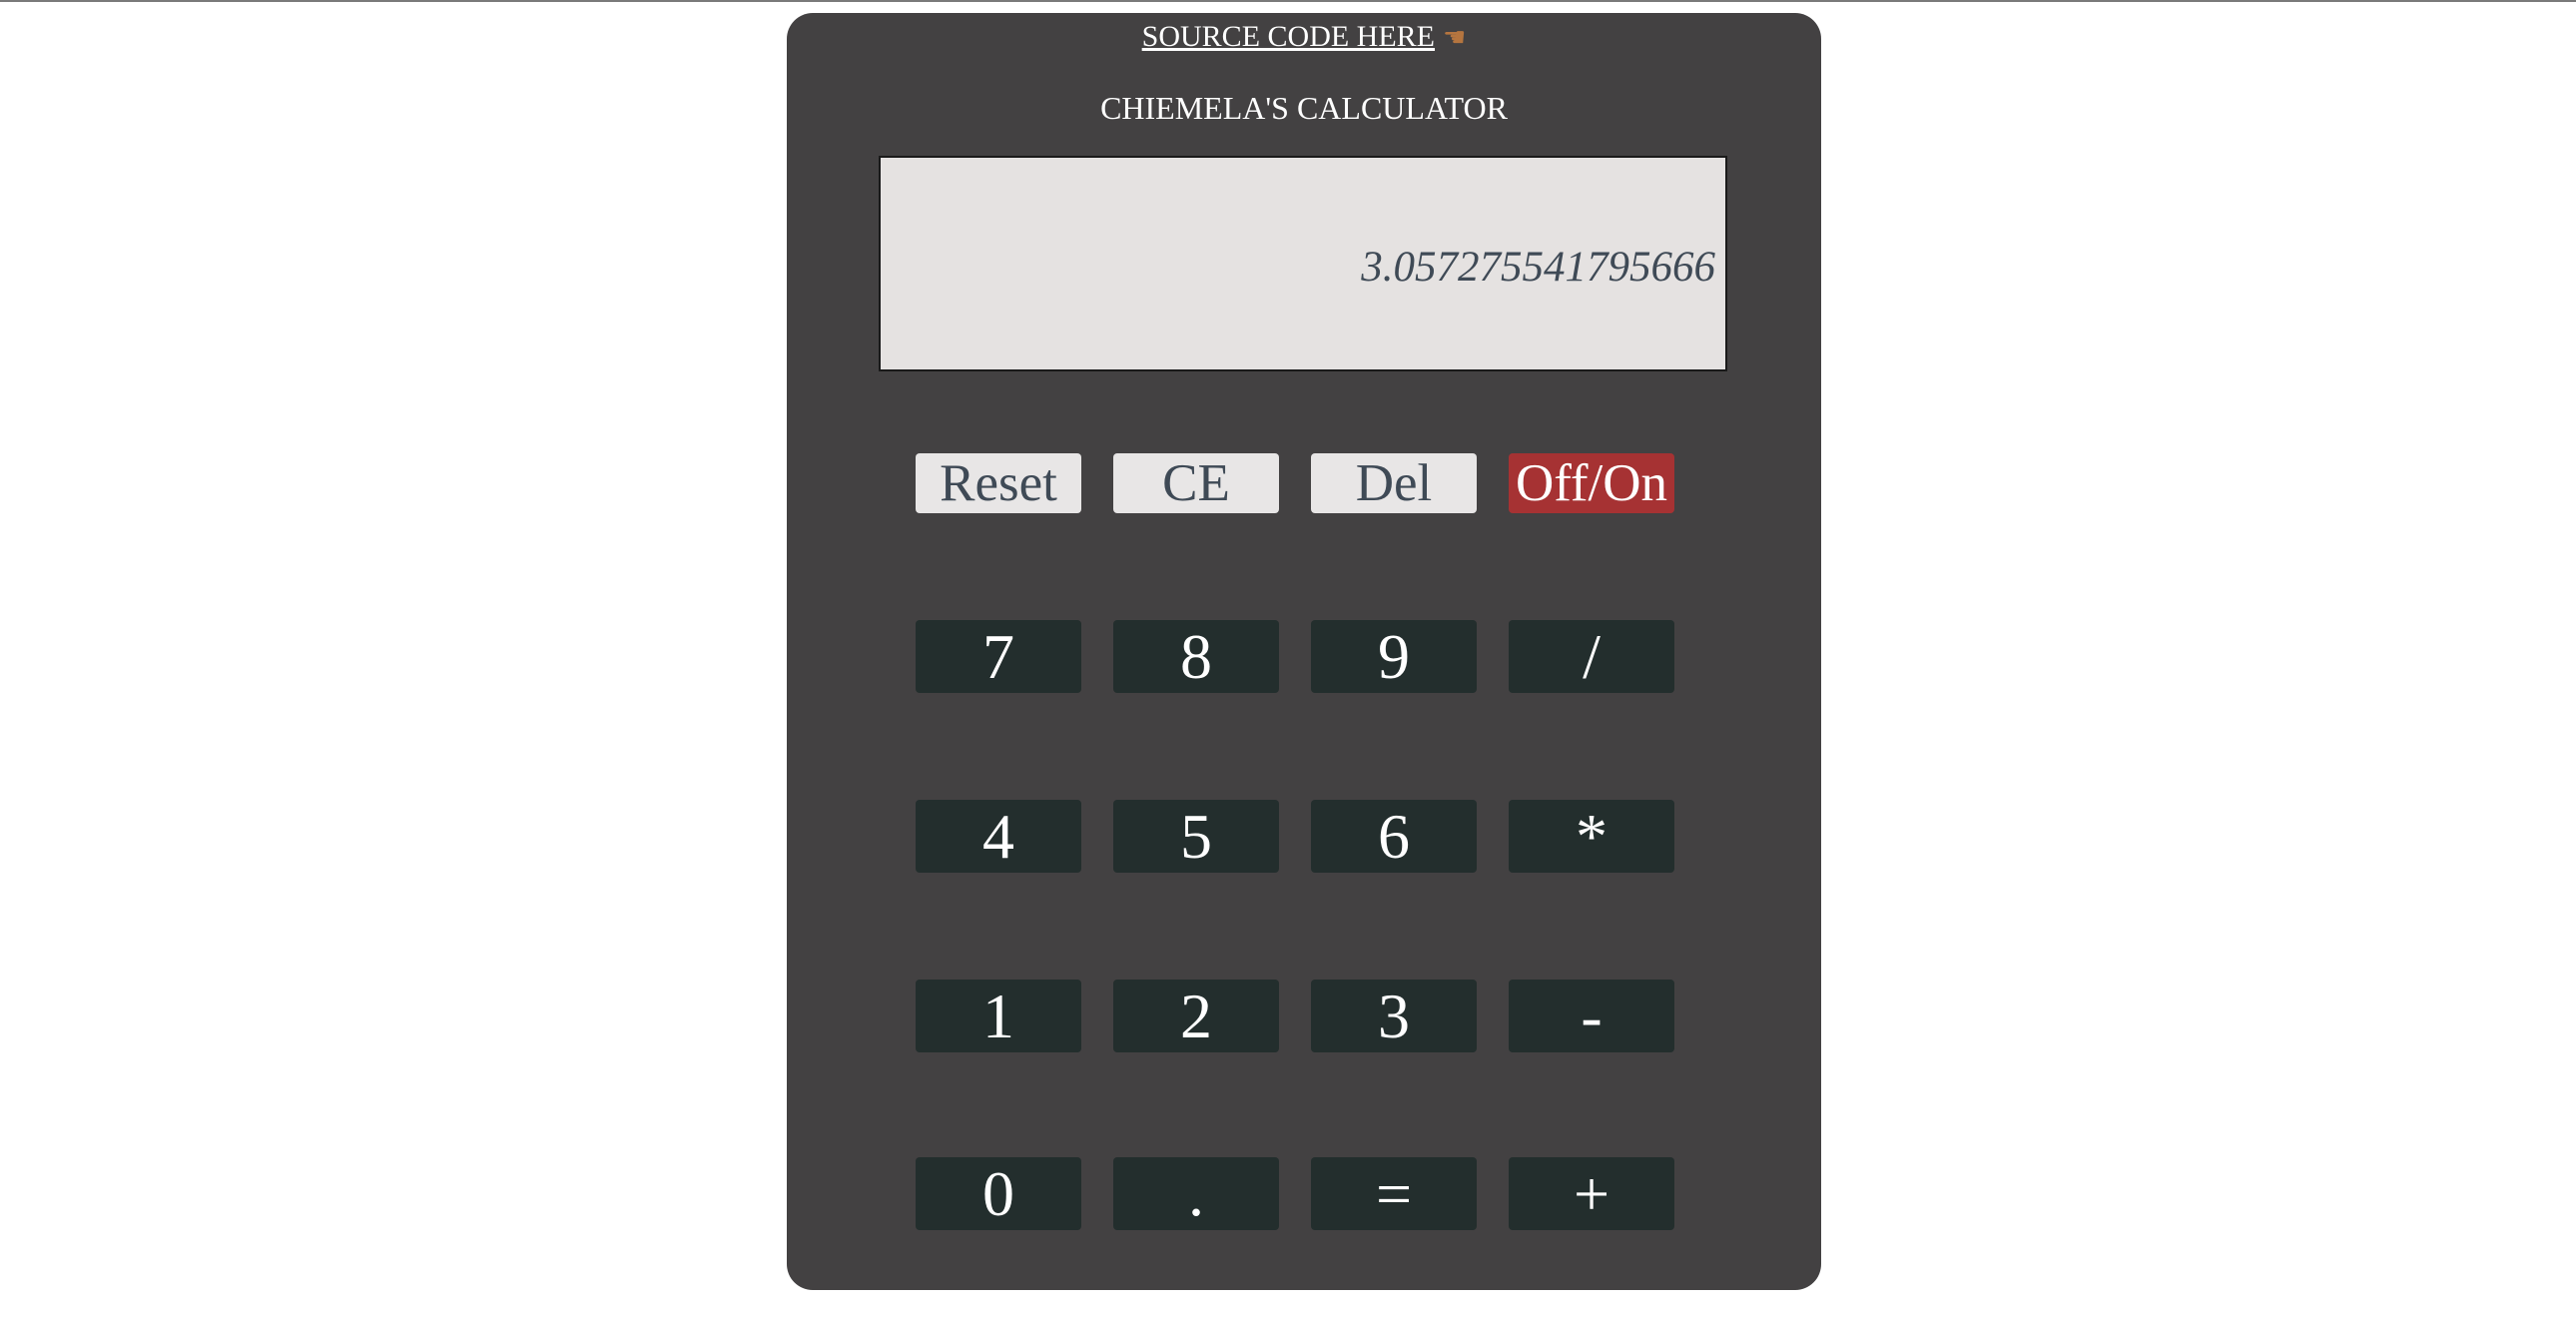 The image size is (2576, 1320). I want to click on calculator-title: CHIEMELA'S CALCULATOR, so click(1304, 108).